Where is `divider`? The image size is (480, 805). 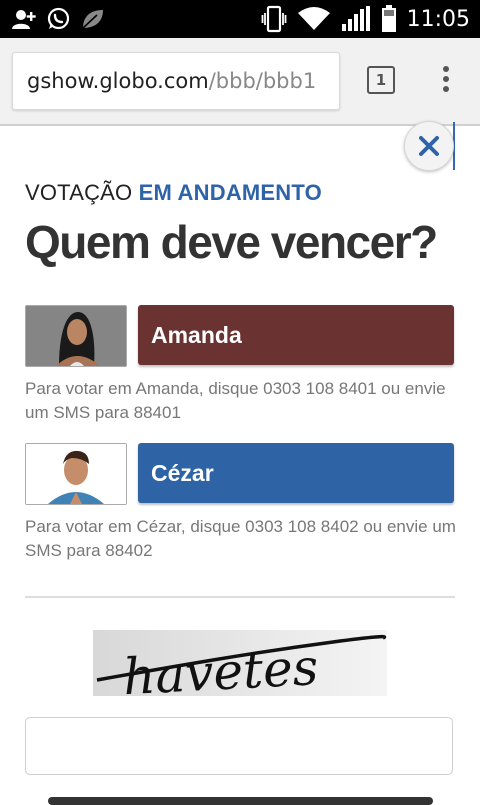
divider is located at coordinates (240, 597).